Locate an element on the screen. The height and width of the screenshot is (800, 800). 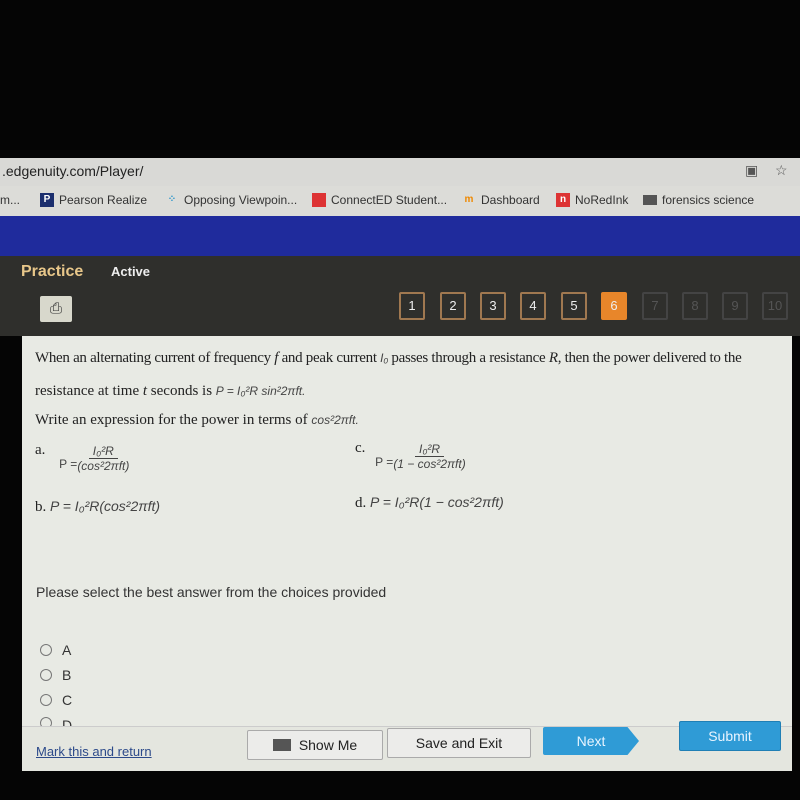
page-button-3: 3 is located at coordinates (493, 306).